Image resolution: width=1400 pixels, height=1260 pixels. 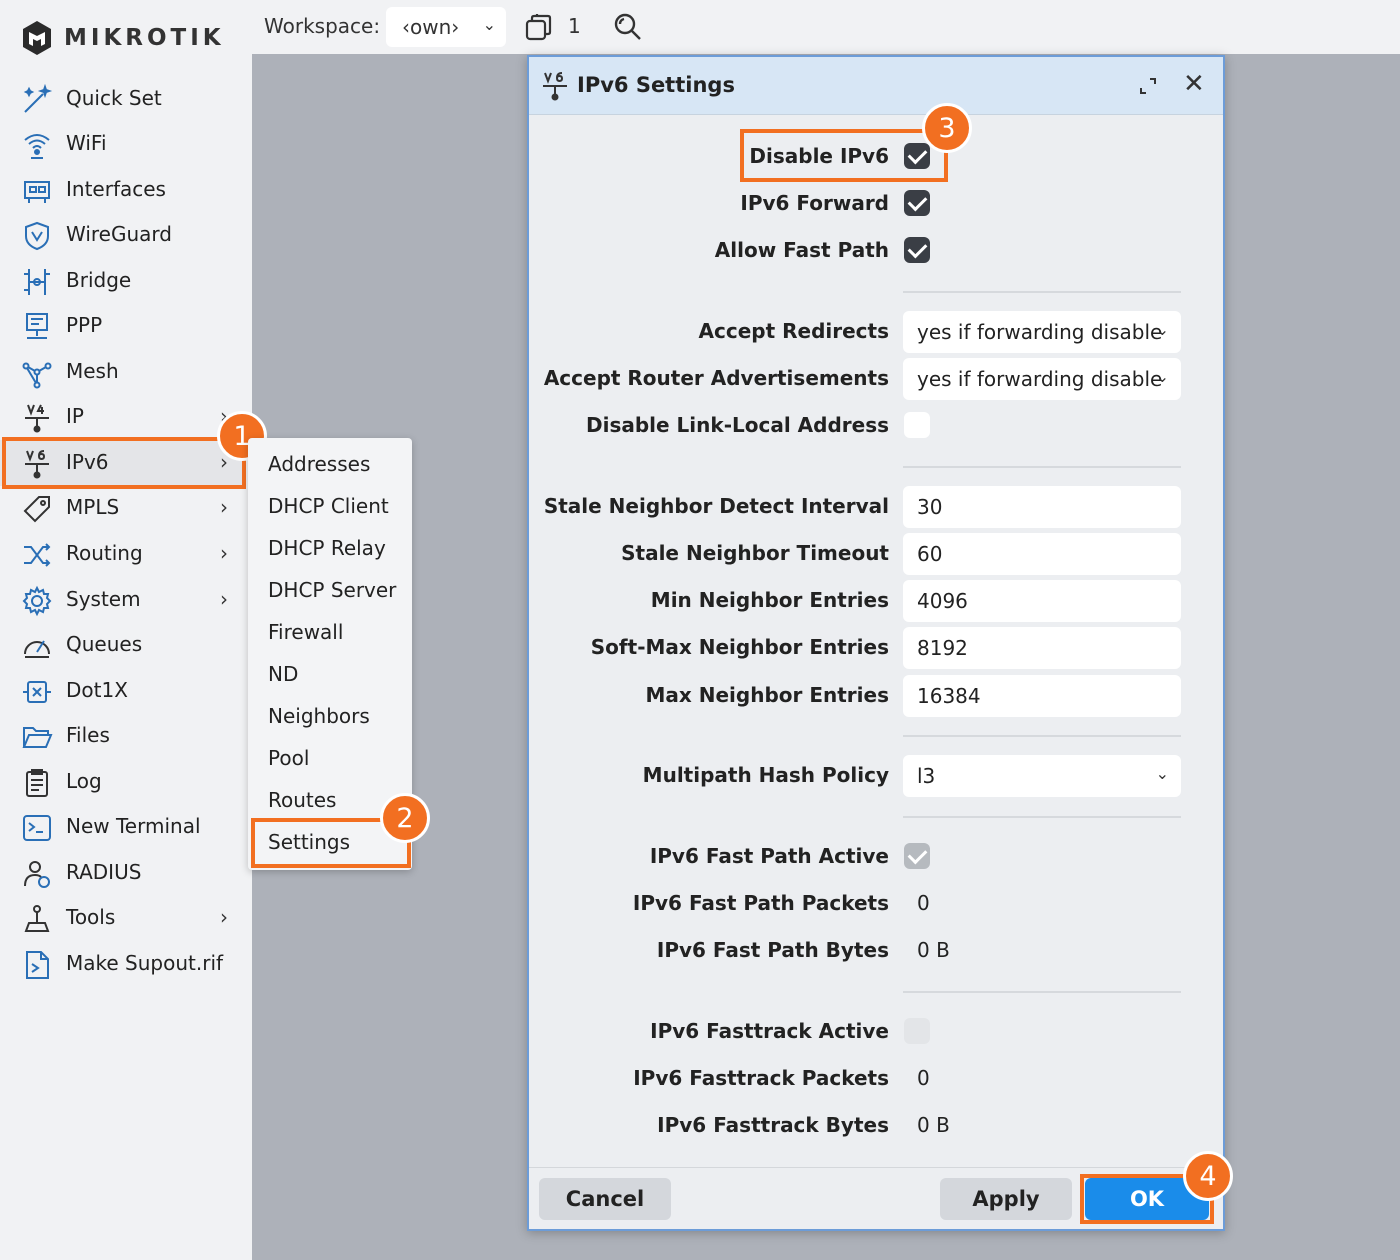 What do you see at coordinates (37, 145) in the screenshot?
I see `wifi-icon` at bounding box center [37, 145].